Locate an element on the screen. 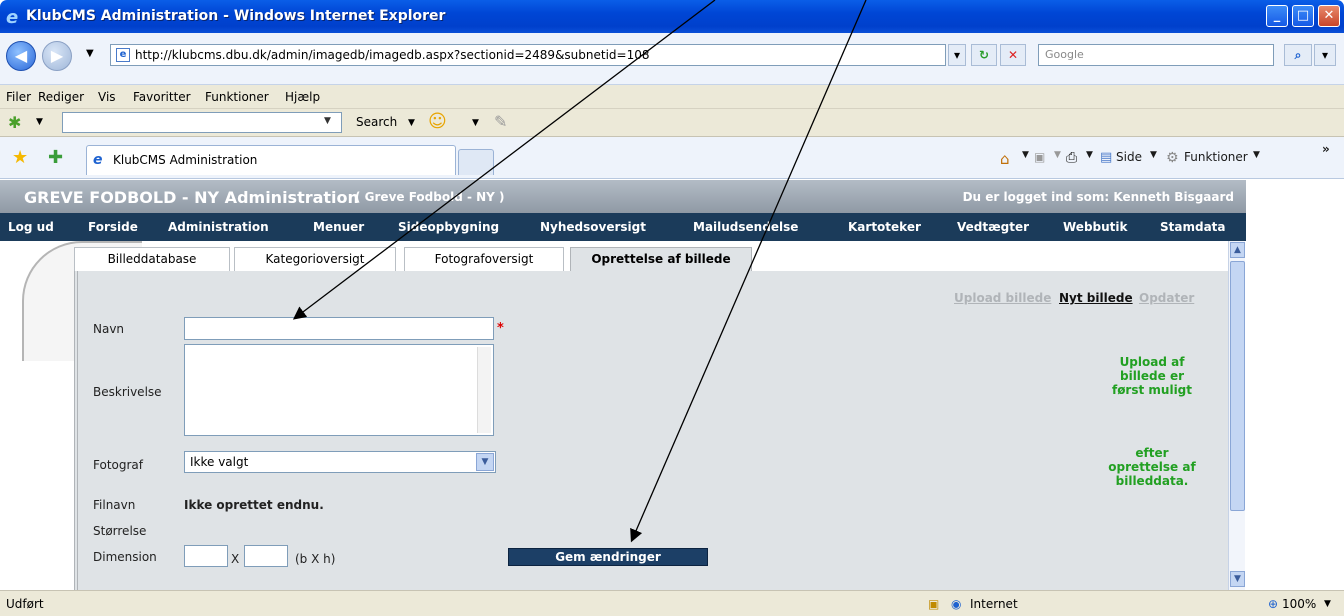  toolbar-search-button: Search is located at coordinates (376, 122).